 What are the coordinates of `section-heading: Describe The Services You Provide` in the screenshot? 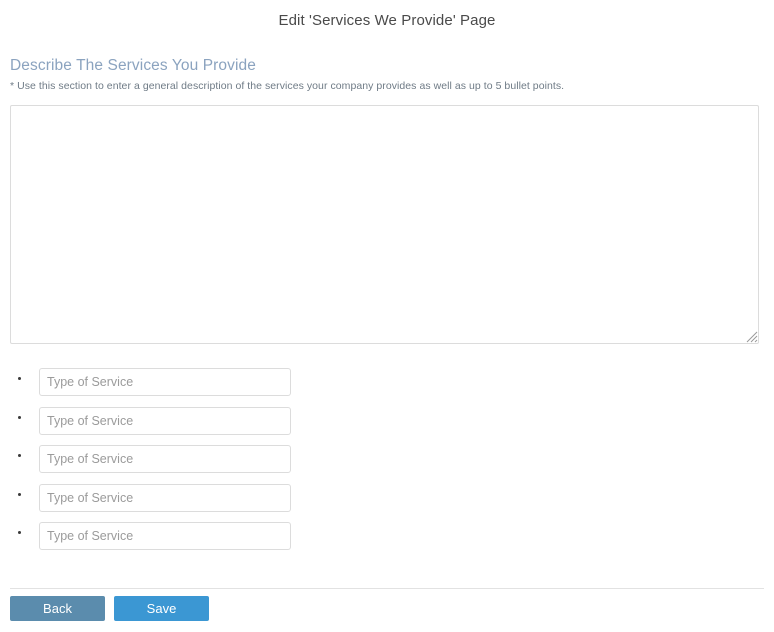 It's located at (133, 65).